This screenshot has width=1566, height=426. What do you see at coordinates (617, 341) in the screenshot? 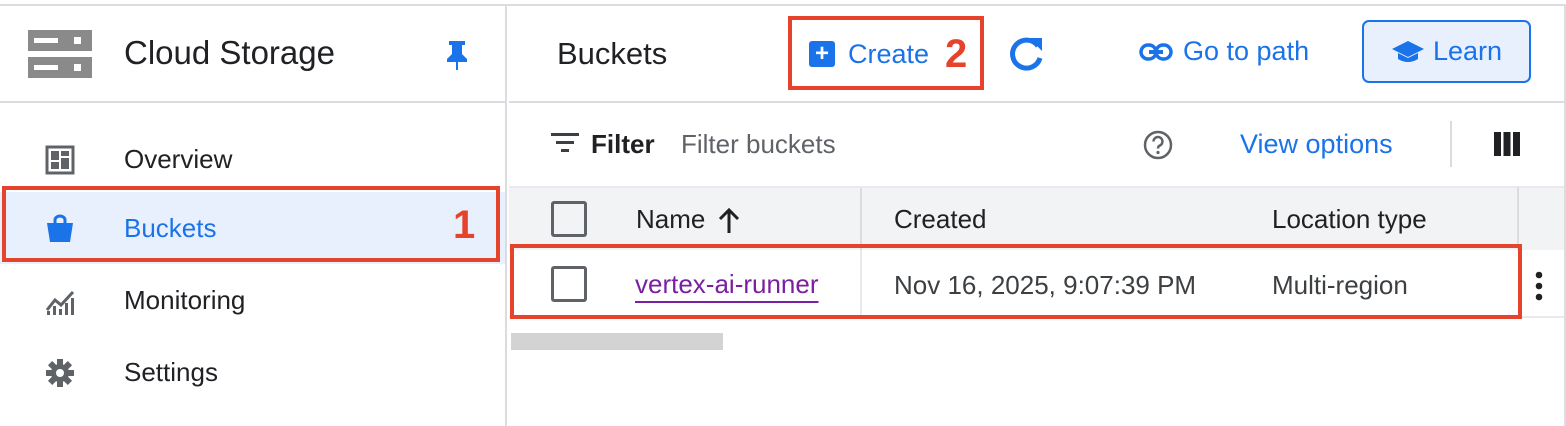
I see `horizontal-scrollbar` at bounding box center [617, 341].